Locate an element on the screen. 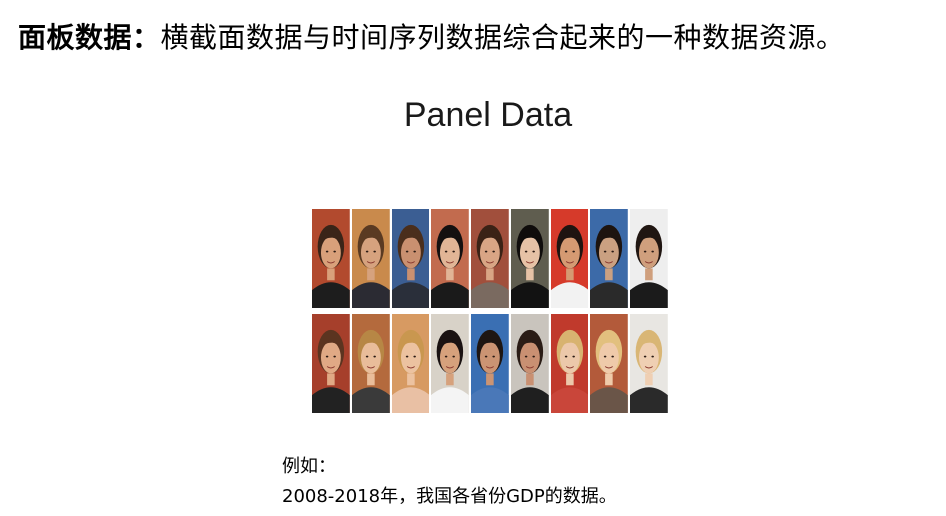 Image resolution: width=946 pixels, height=516 pixels. caption-line-2: 2008-2018年，我国各省份GDP的数据。 is located at coordinates (449, 496).